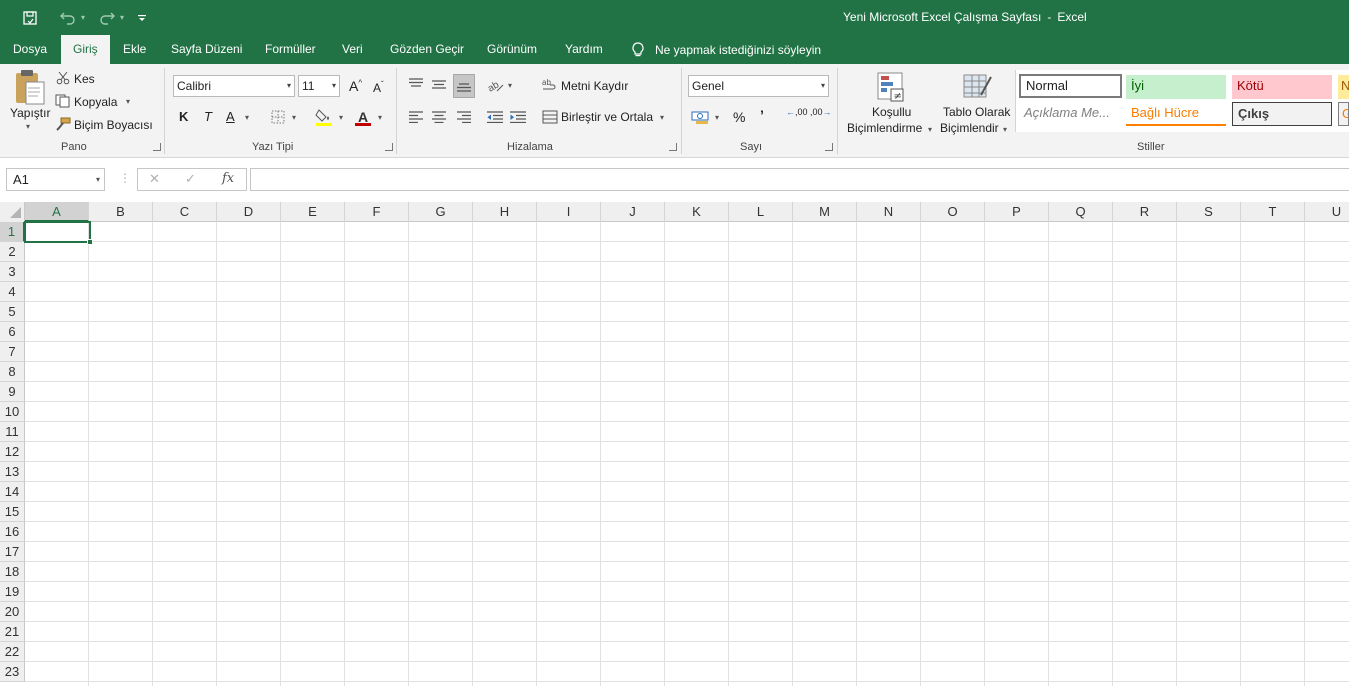  I want to click on column-header: N, so click(889, 212).